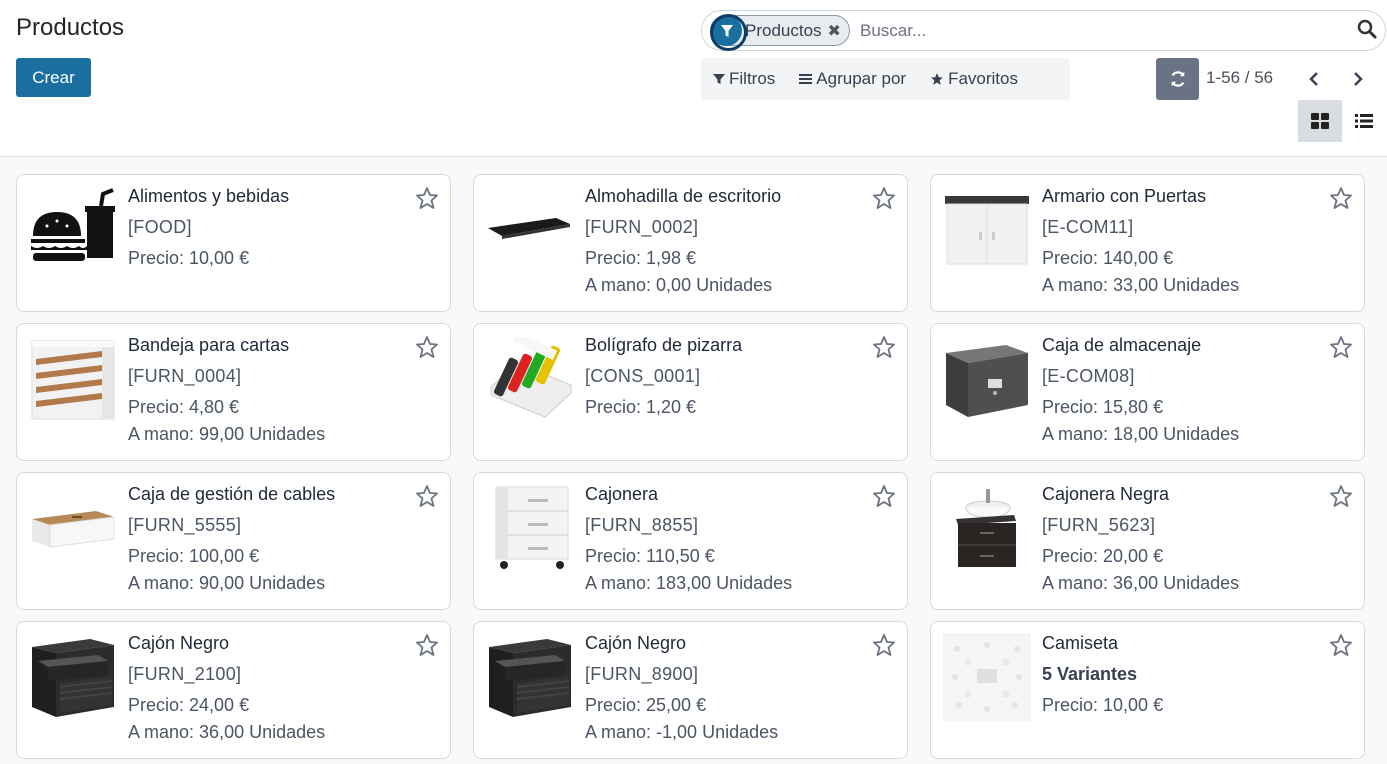 The width and height of the screenshot is (1387, 764). Describe the element at coordinates (1080, 643) in the screenshot. I see `product-name: Camiseta` at that location.